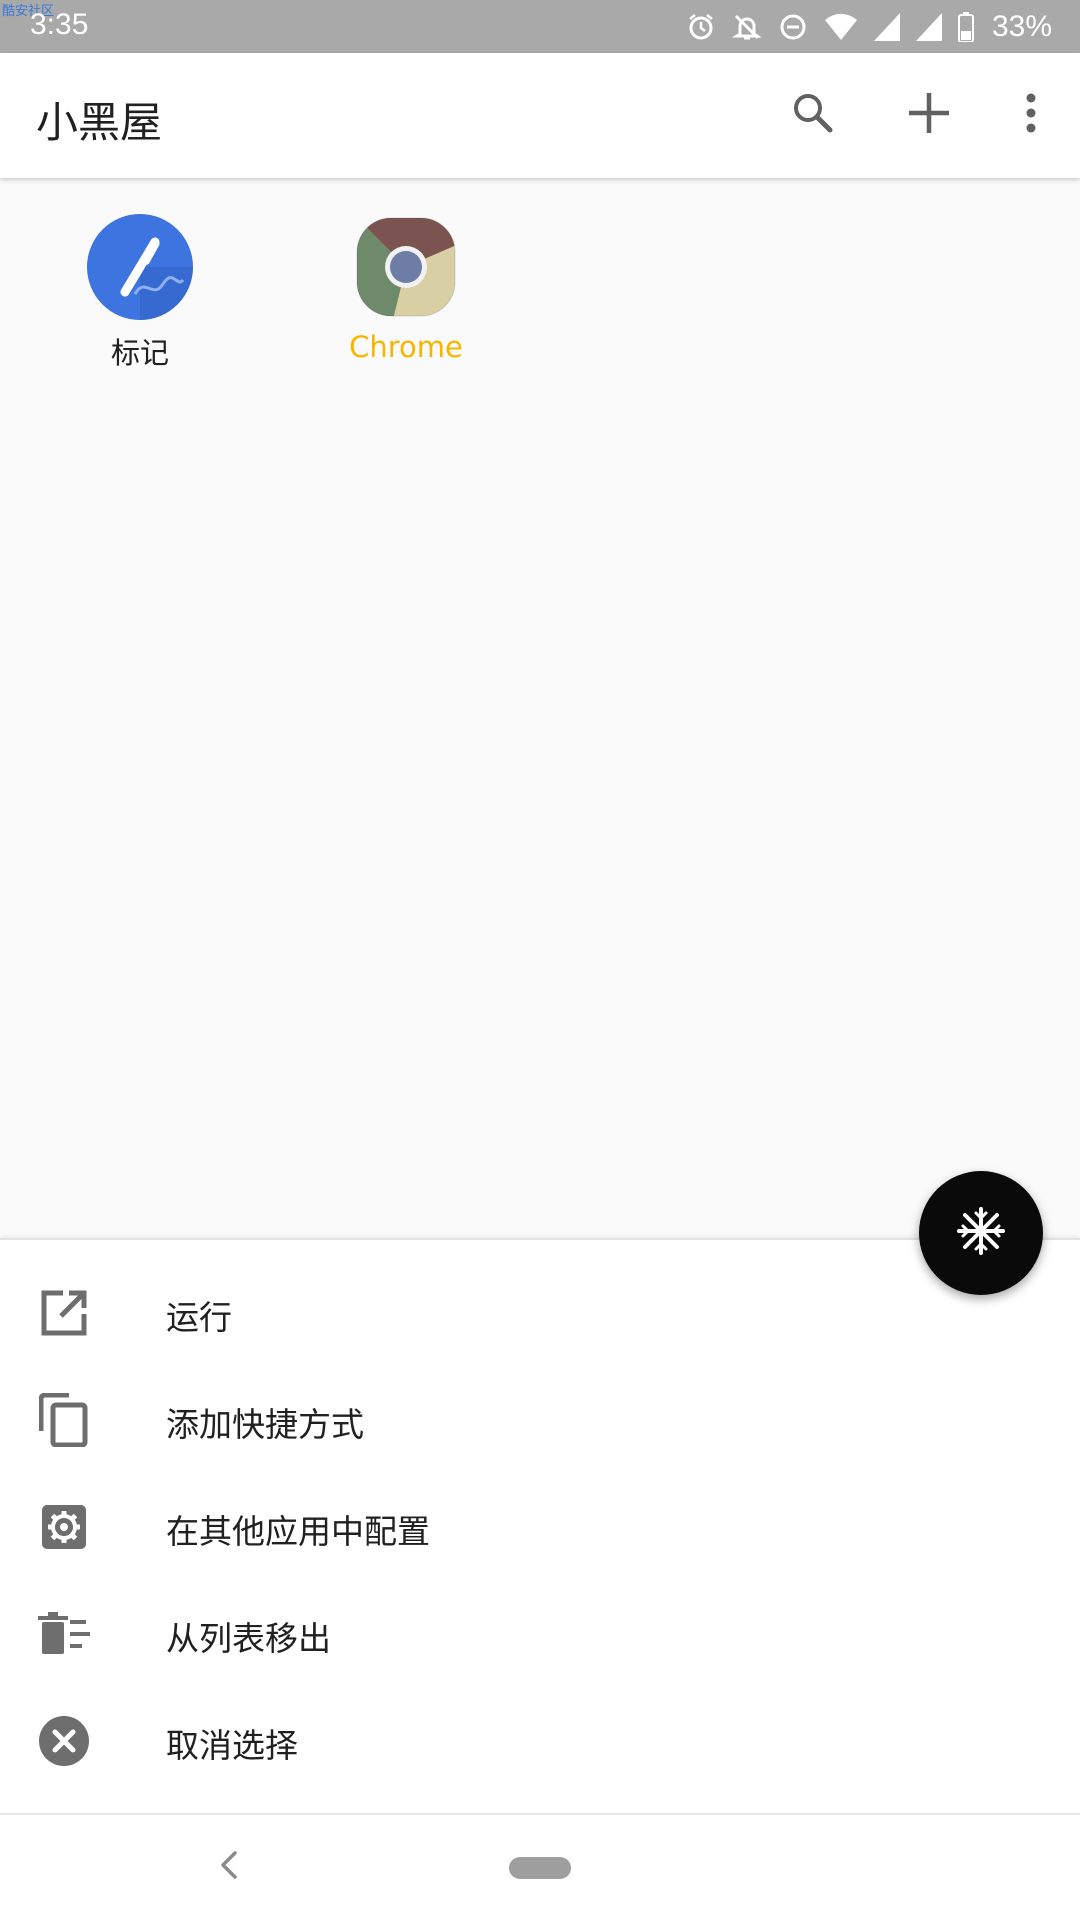  Describe the element at coordinates (746, 27) in the screenshot. I see `bell-off-icon` at that location.